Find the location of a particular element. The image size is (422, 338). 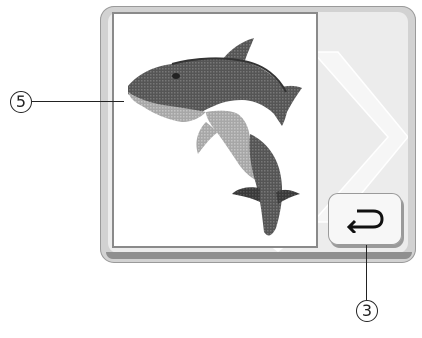

return-button is located at coordinates (365, 219).